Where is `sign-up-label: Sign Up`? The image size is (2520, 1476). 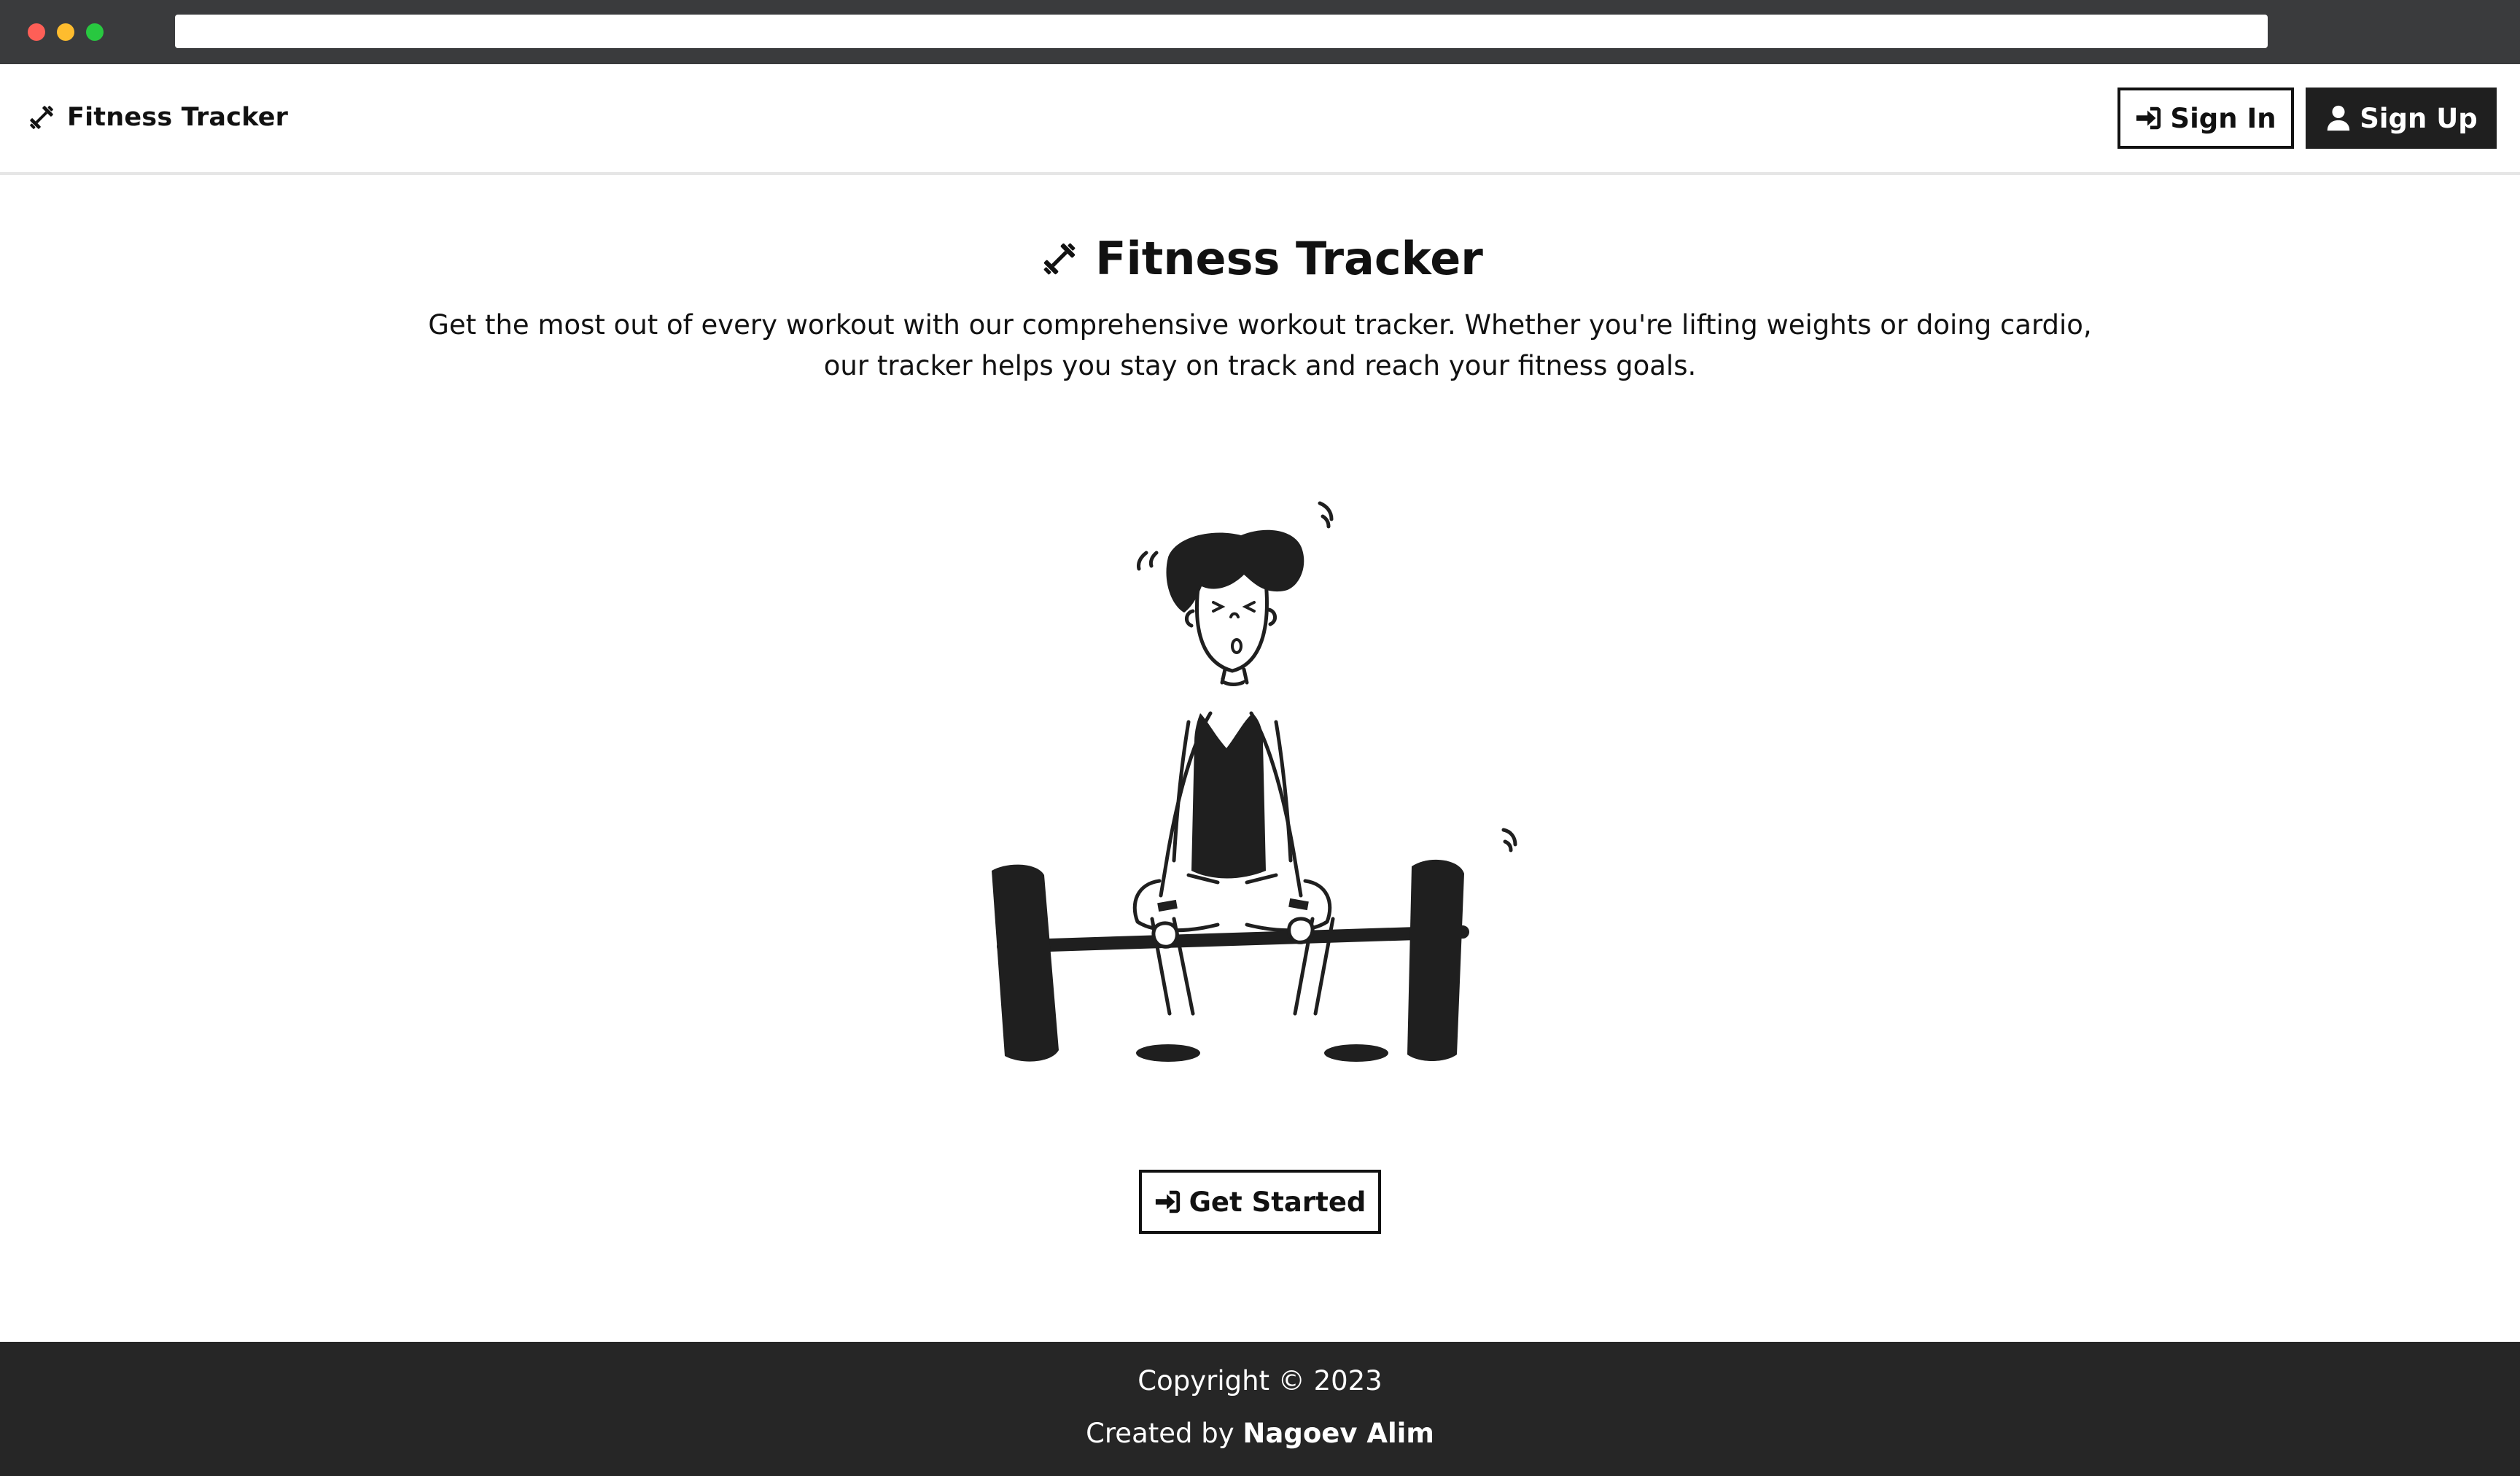
sign-up-label: Sign Up is located at coordinates (2419, 118).